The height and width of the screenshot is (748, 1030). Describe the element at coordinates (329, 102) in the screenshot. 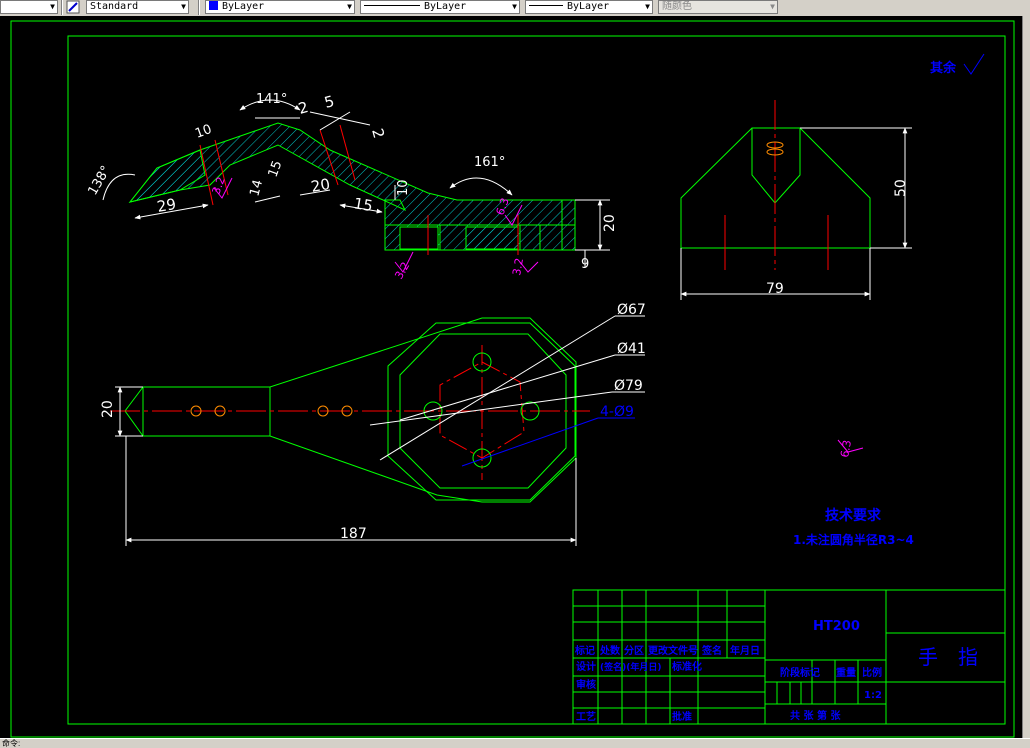

I see `dim-5: 5` at that location.